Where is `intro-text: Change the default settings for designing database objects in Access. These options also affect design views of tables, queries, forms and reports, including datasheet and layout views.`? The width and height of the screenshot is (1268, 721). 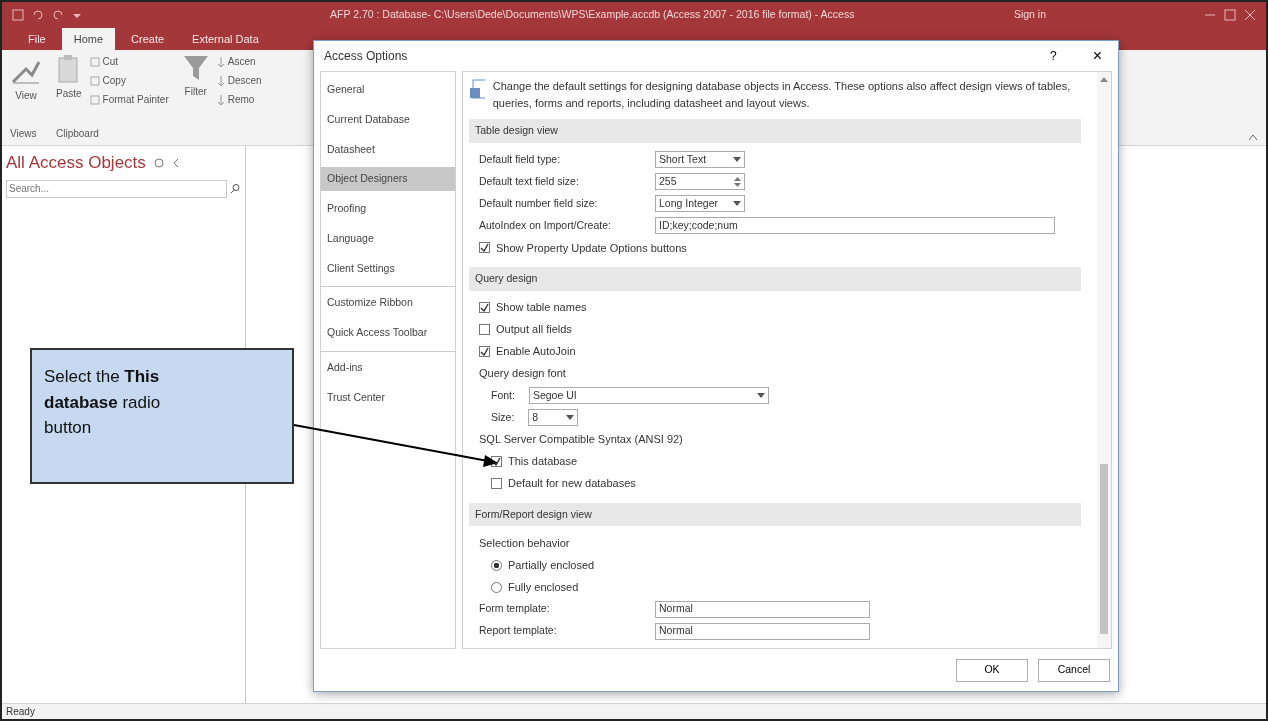
intro-text: Change the default settings for designing database objects in Access. These options also affect design views of tables, queries, forms and reports, including datasheet and layout views. is located at coordinates (782, 95).